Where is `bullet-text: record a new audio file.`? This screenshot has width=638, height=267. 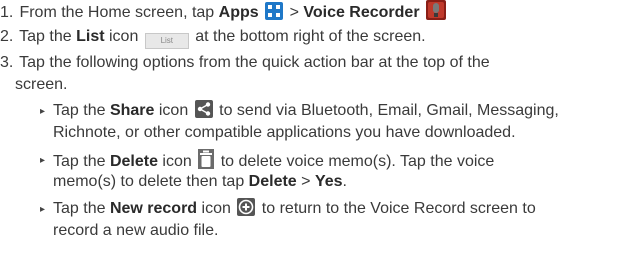 bullet-text: record a new audio file. is located at coordinates (136, 230).